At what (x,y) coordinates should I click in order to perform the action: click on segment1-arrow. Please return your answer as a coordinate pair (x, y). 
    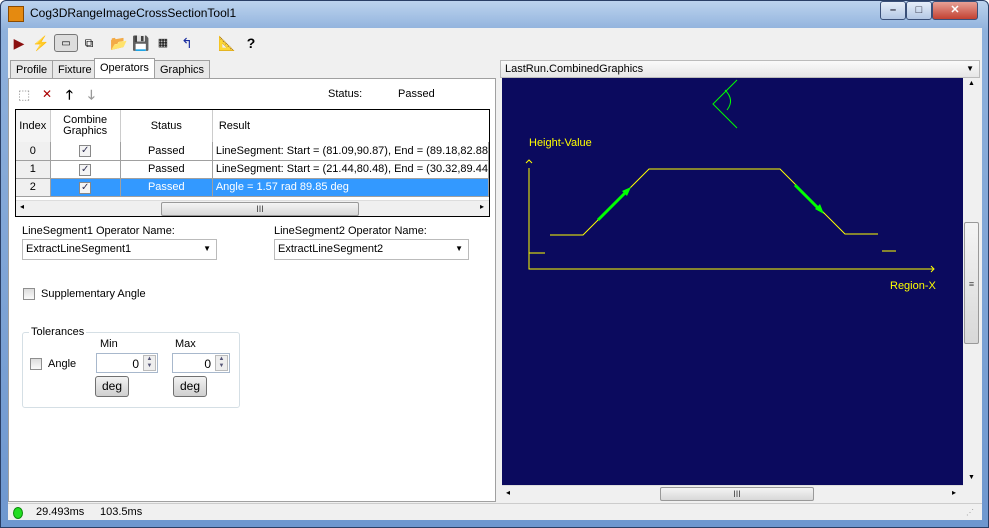
    Looking at the image, I should click on (613, 205).